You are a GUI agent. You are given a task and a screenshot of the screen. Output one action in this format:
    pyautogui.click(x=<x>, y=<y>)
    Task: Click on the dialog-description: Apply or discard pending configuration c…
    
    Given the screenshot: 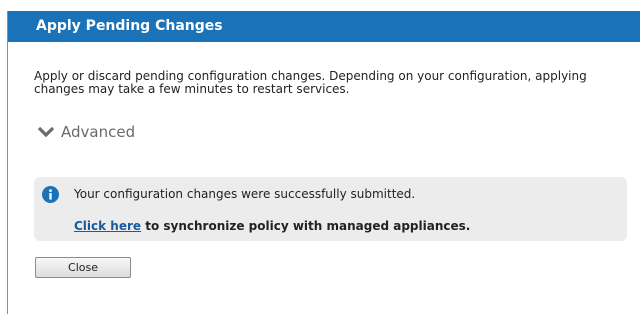 What is the action you would take?
    pyautogui.click(x=310, y=82)
    